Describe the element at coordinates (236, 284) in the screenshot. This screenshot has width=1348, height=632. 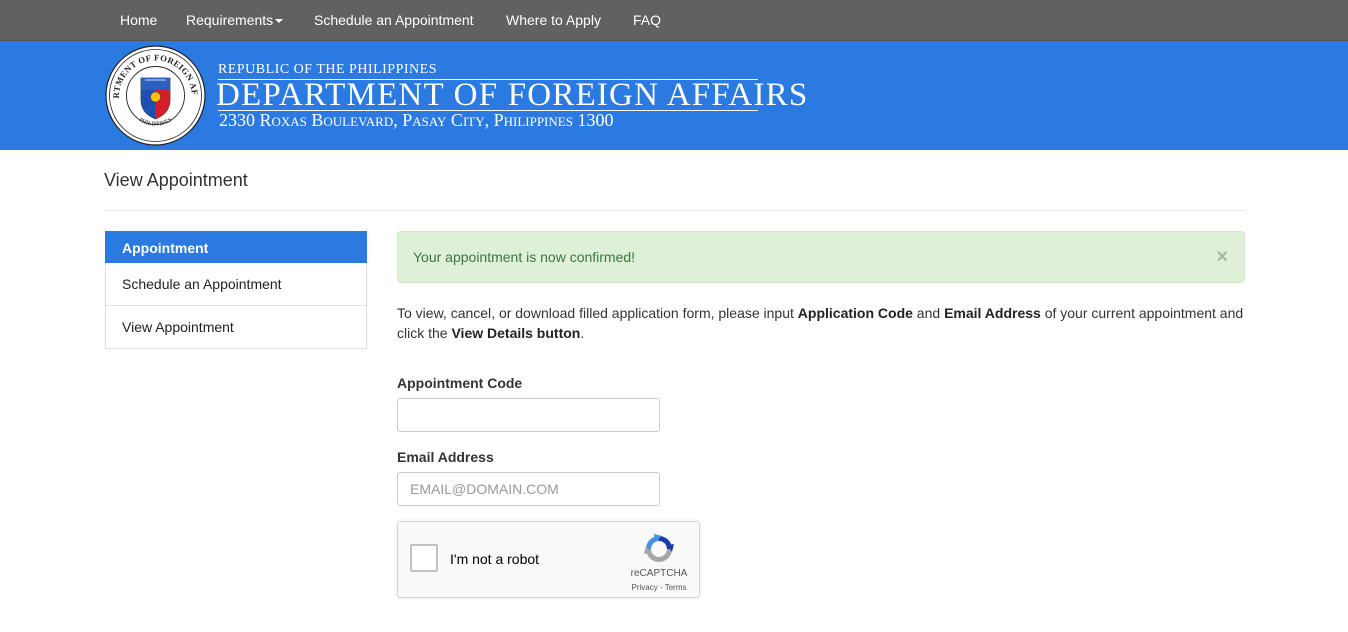
I see `sidebar-item-schedule-appointment: Schedule an Appointment` at that location.